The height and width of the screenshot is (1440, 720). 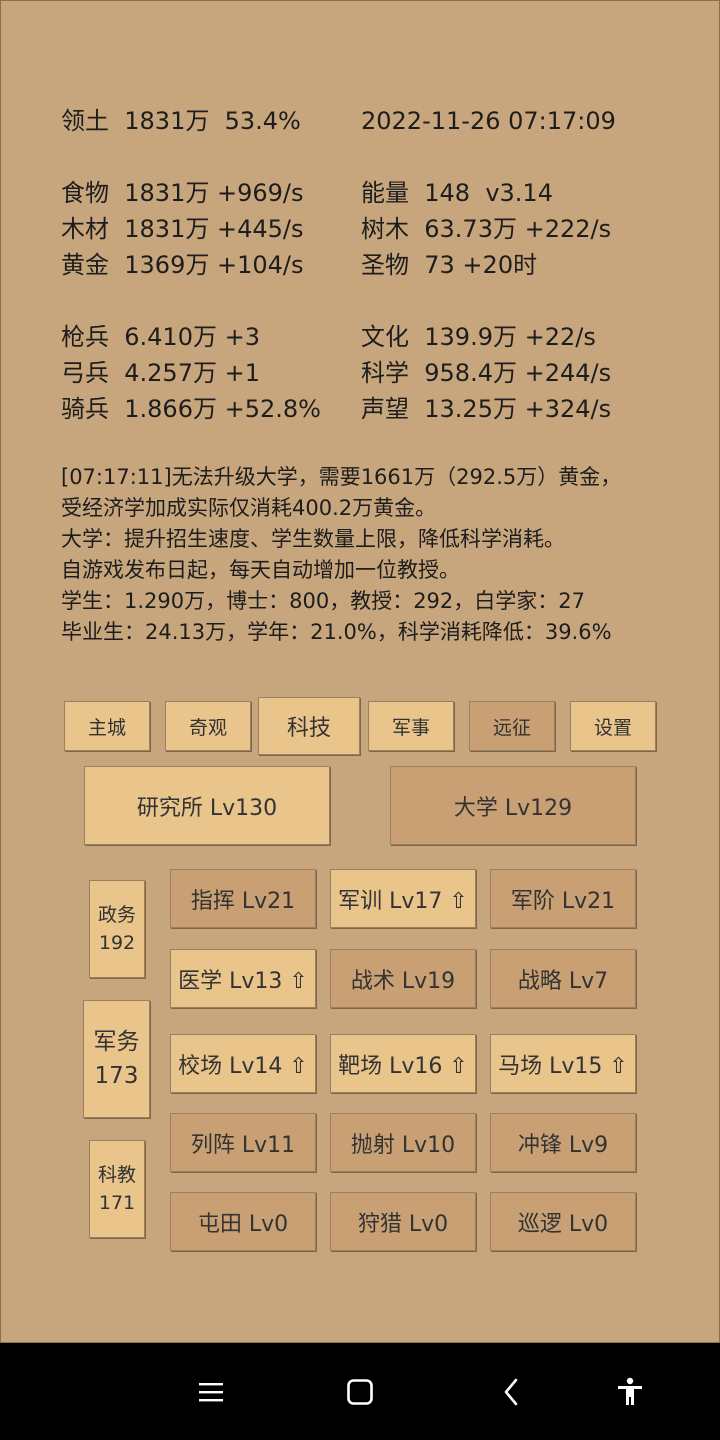 I want to click on stat-value: 1831万 +445/s, so click(x=214, y=229).